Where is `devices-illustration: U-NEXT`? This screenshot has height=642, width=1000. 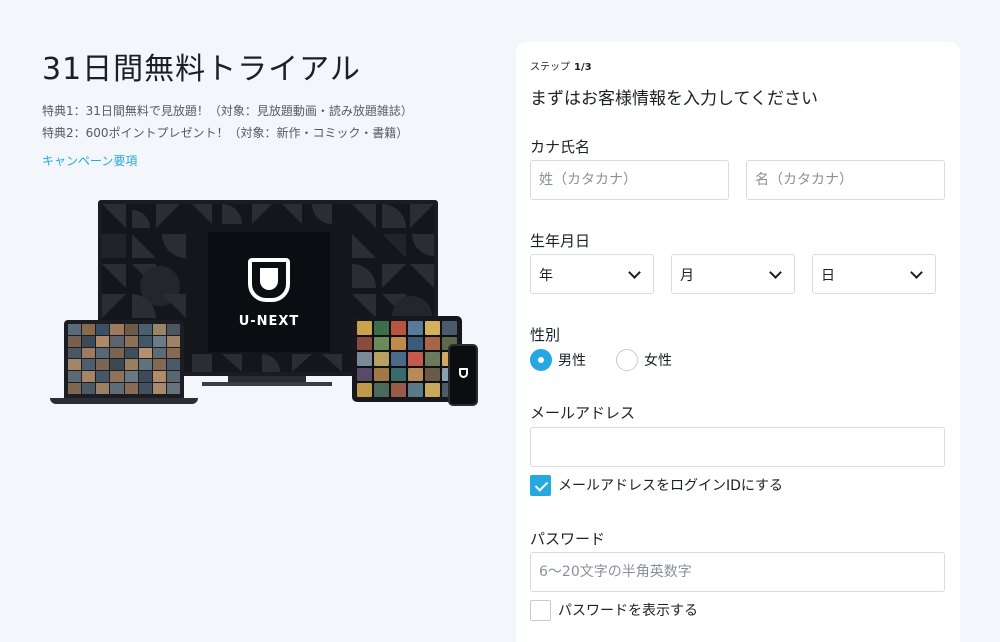 devices-illustration: U-NEXT is located at coordinates (264, 304).